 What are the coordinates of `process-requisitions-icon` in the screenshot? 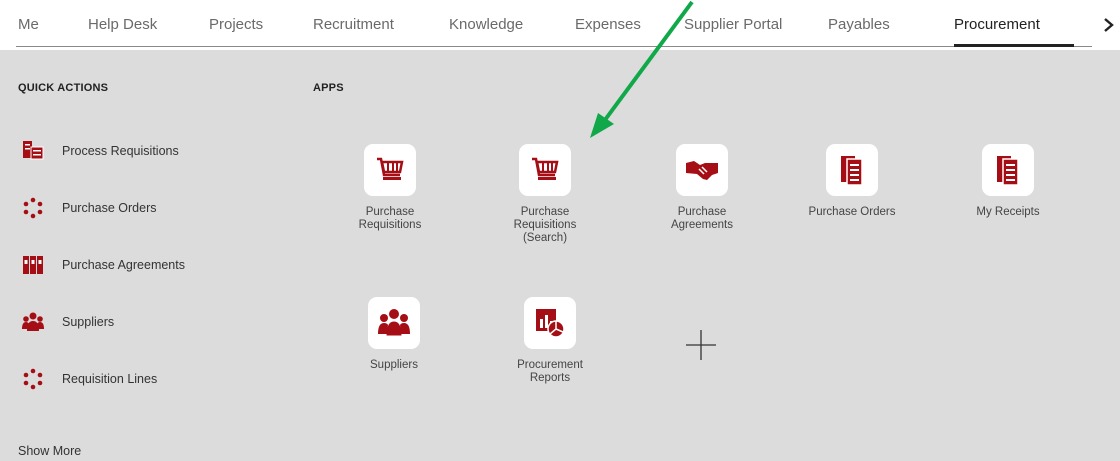 It's located at (33, 151).